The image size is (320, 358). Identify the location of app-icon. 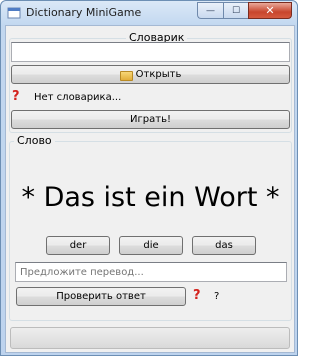
(14, 13).